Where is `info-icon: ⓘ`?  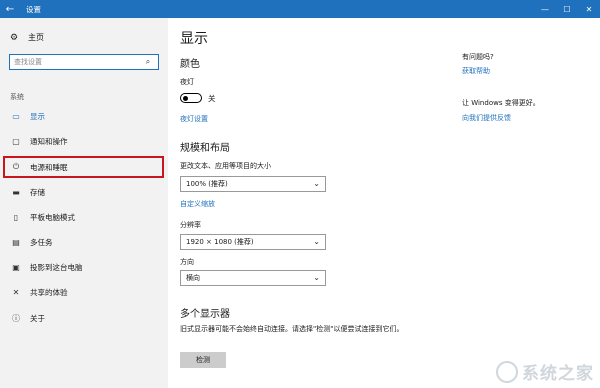 info-icon: ⓘ is located at coordinates (16, 318).